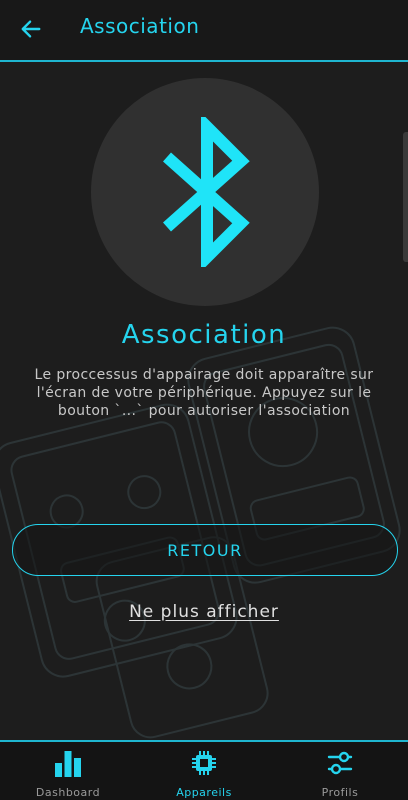 This screenshot has width=408, height=800. I want to click on nav-item-dashboard: Dashboard, so click(68, 771).